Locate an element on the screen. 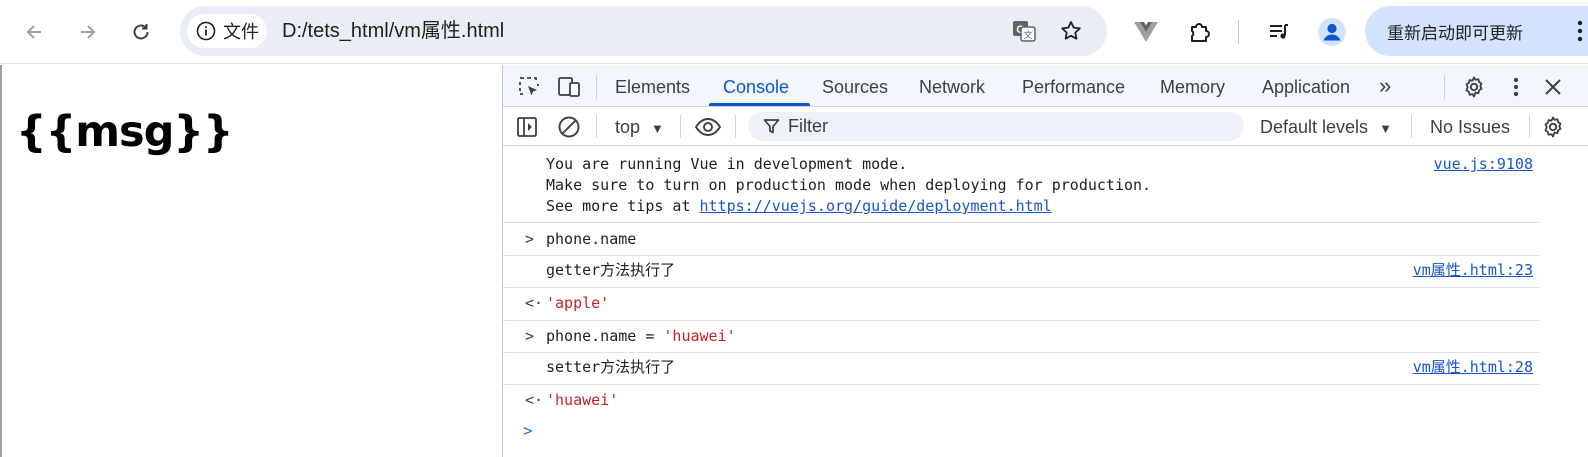  context-selector-label: top is located at coordinates (628, 127).